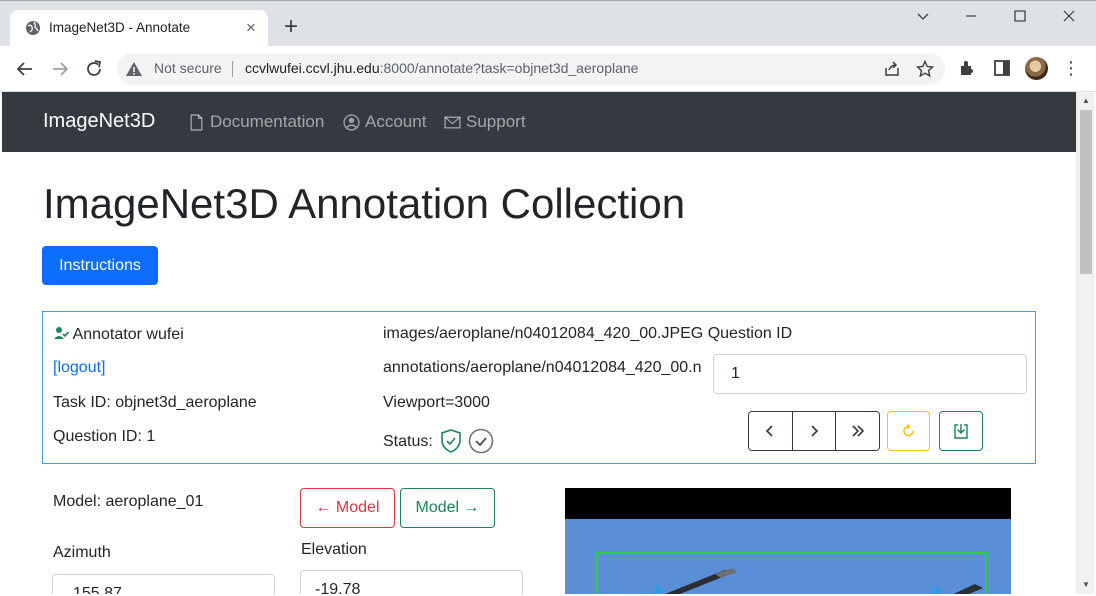 The width and height of the screenshot is (1096, 596). I want to click on save-button, so click(961, 431).